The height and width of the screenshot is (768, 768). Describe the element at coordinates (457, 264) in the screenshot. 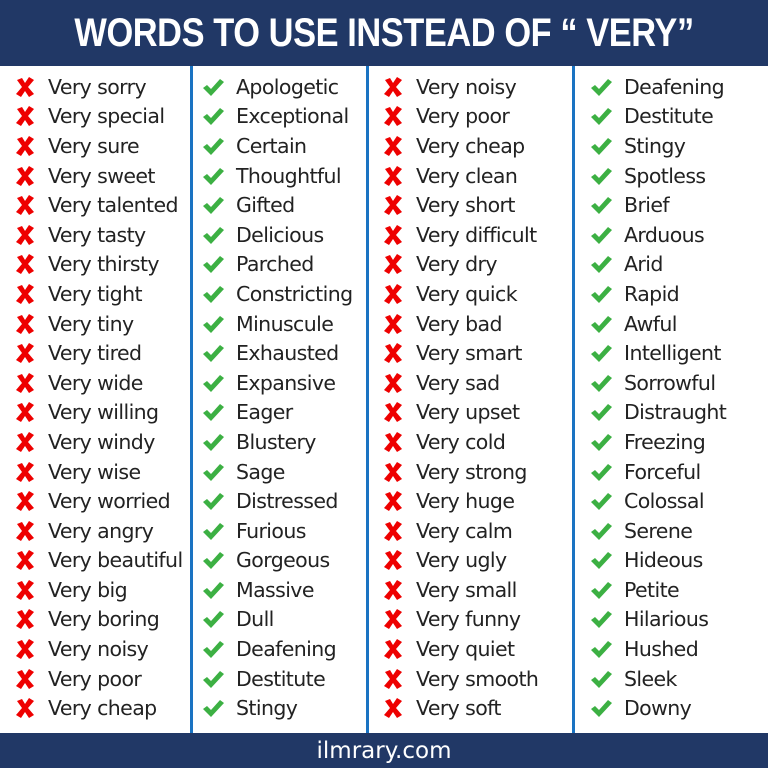

I see `word-label: Very dry` at that location.